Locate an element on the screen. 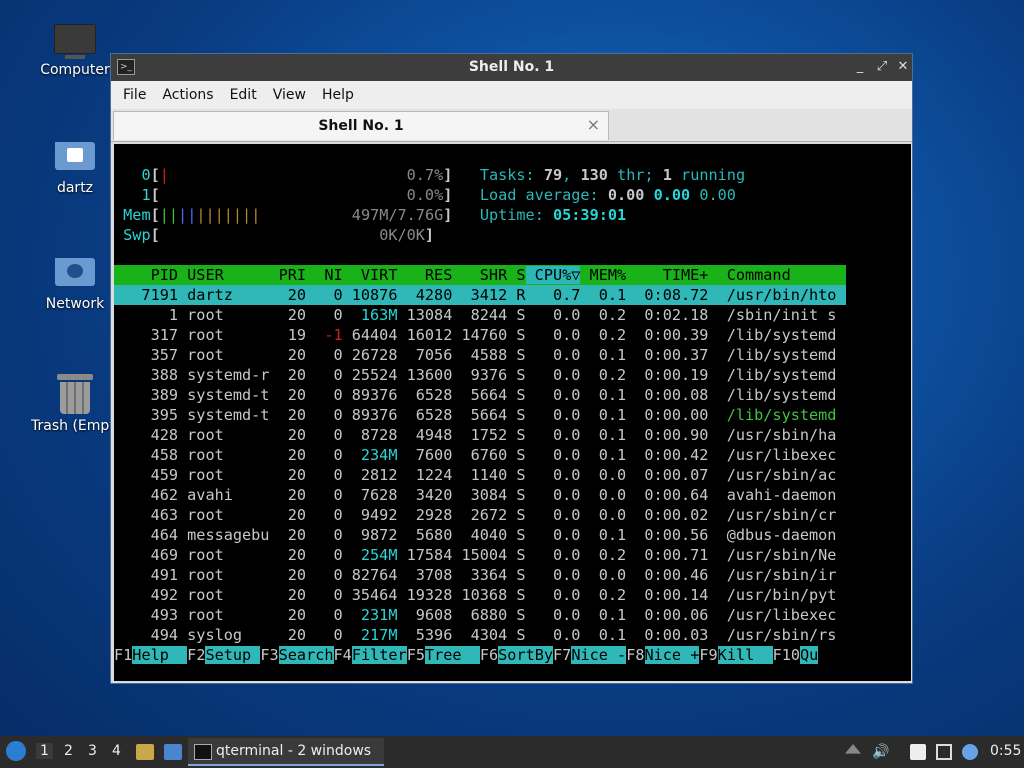  file-manager-icon is located at coordinates (145, 752).